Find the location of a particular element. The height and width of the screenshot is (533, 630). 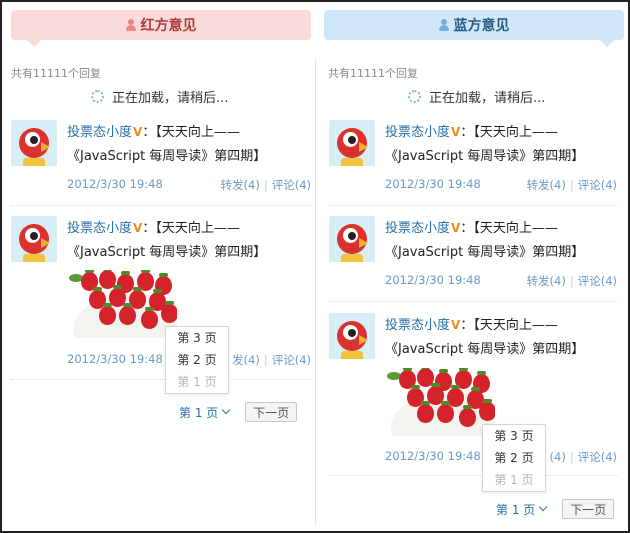

red-header: 红方意见 is located at coordinates (161, 28).